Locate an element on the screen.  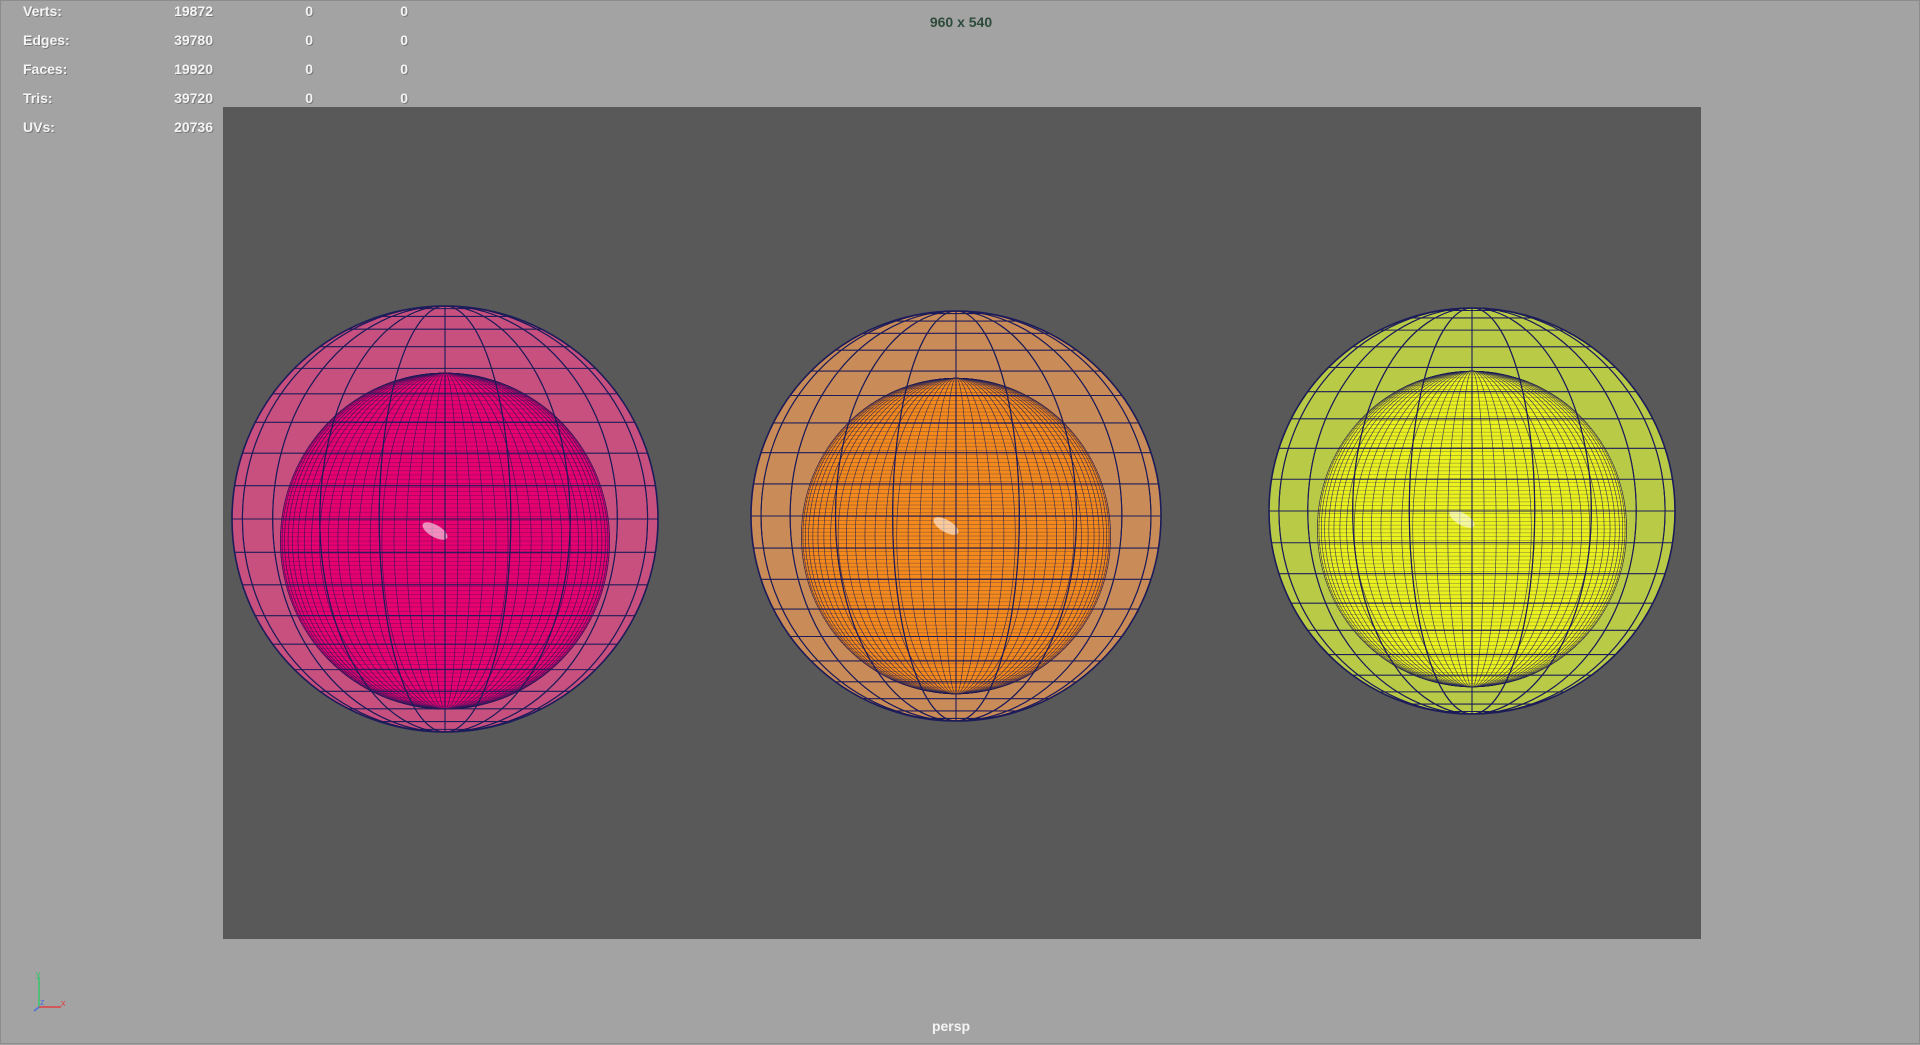
sphere-orange is located at coordinates (956, 516).